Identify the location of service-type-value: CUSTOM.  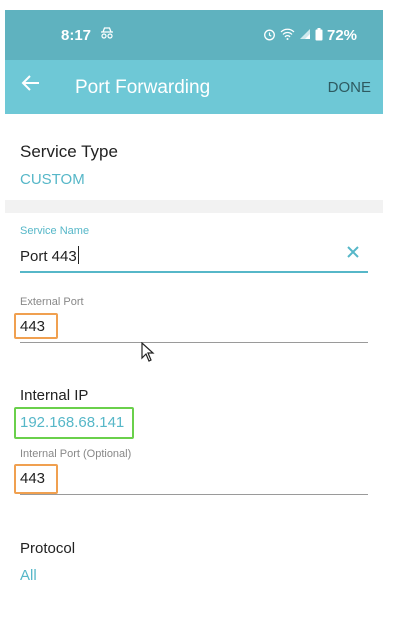
(52, 179).